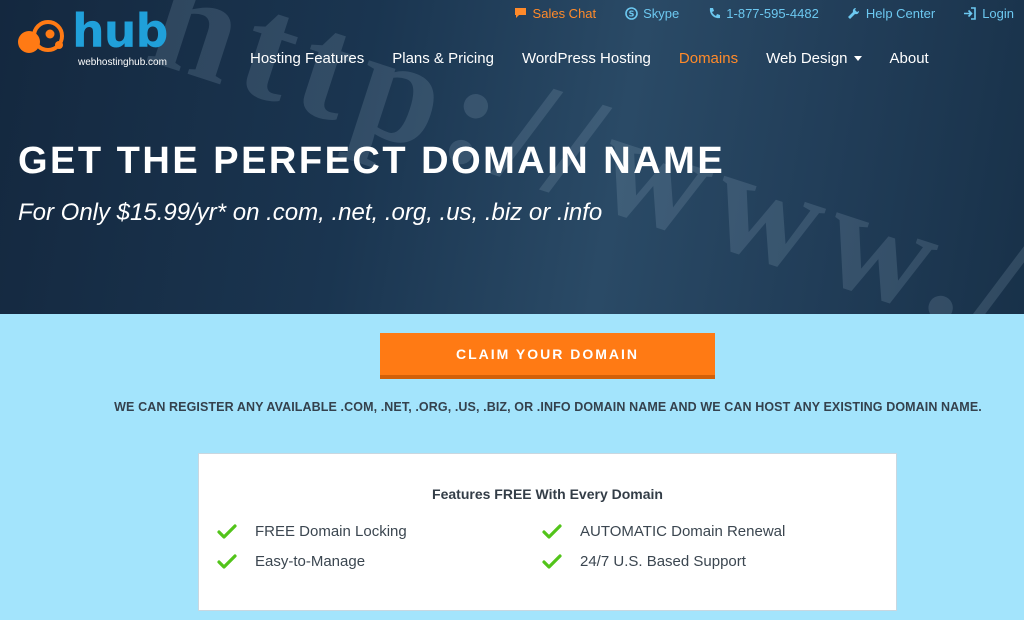  What do you see at coordinates (714, 13) in the screenshot?
I see `phone-icon` at bounding box center [714, 13].